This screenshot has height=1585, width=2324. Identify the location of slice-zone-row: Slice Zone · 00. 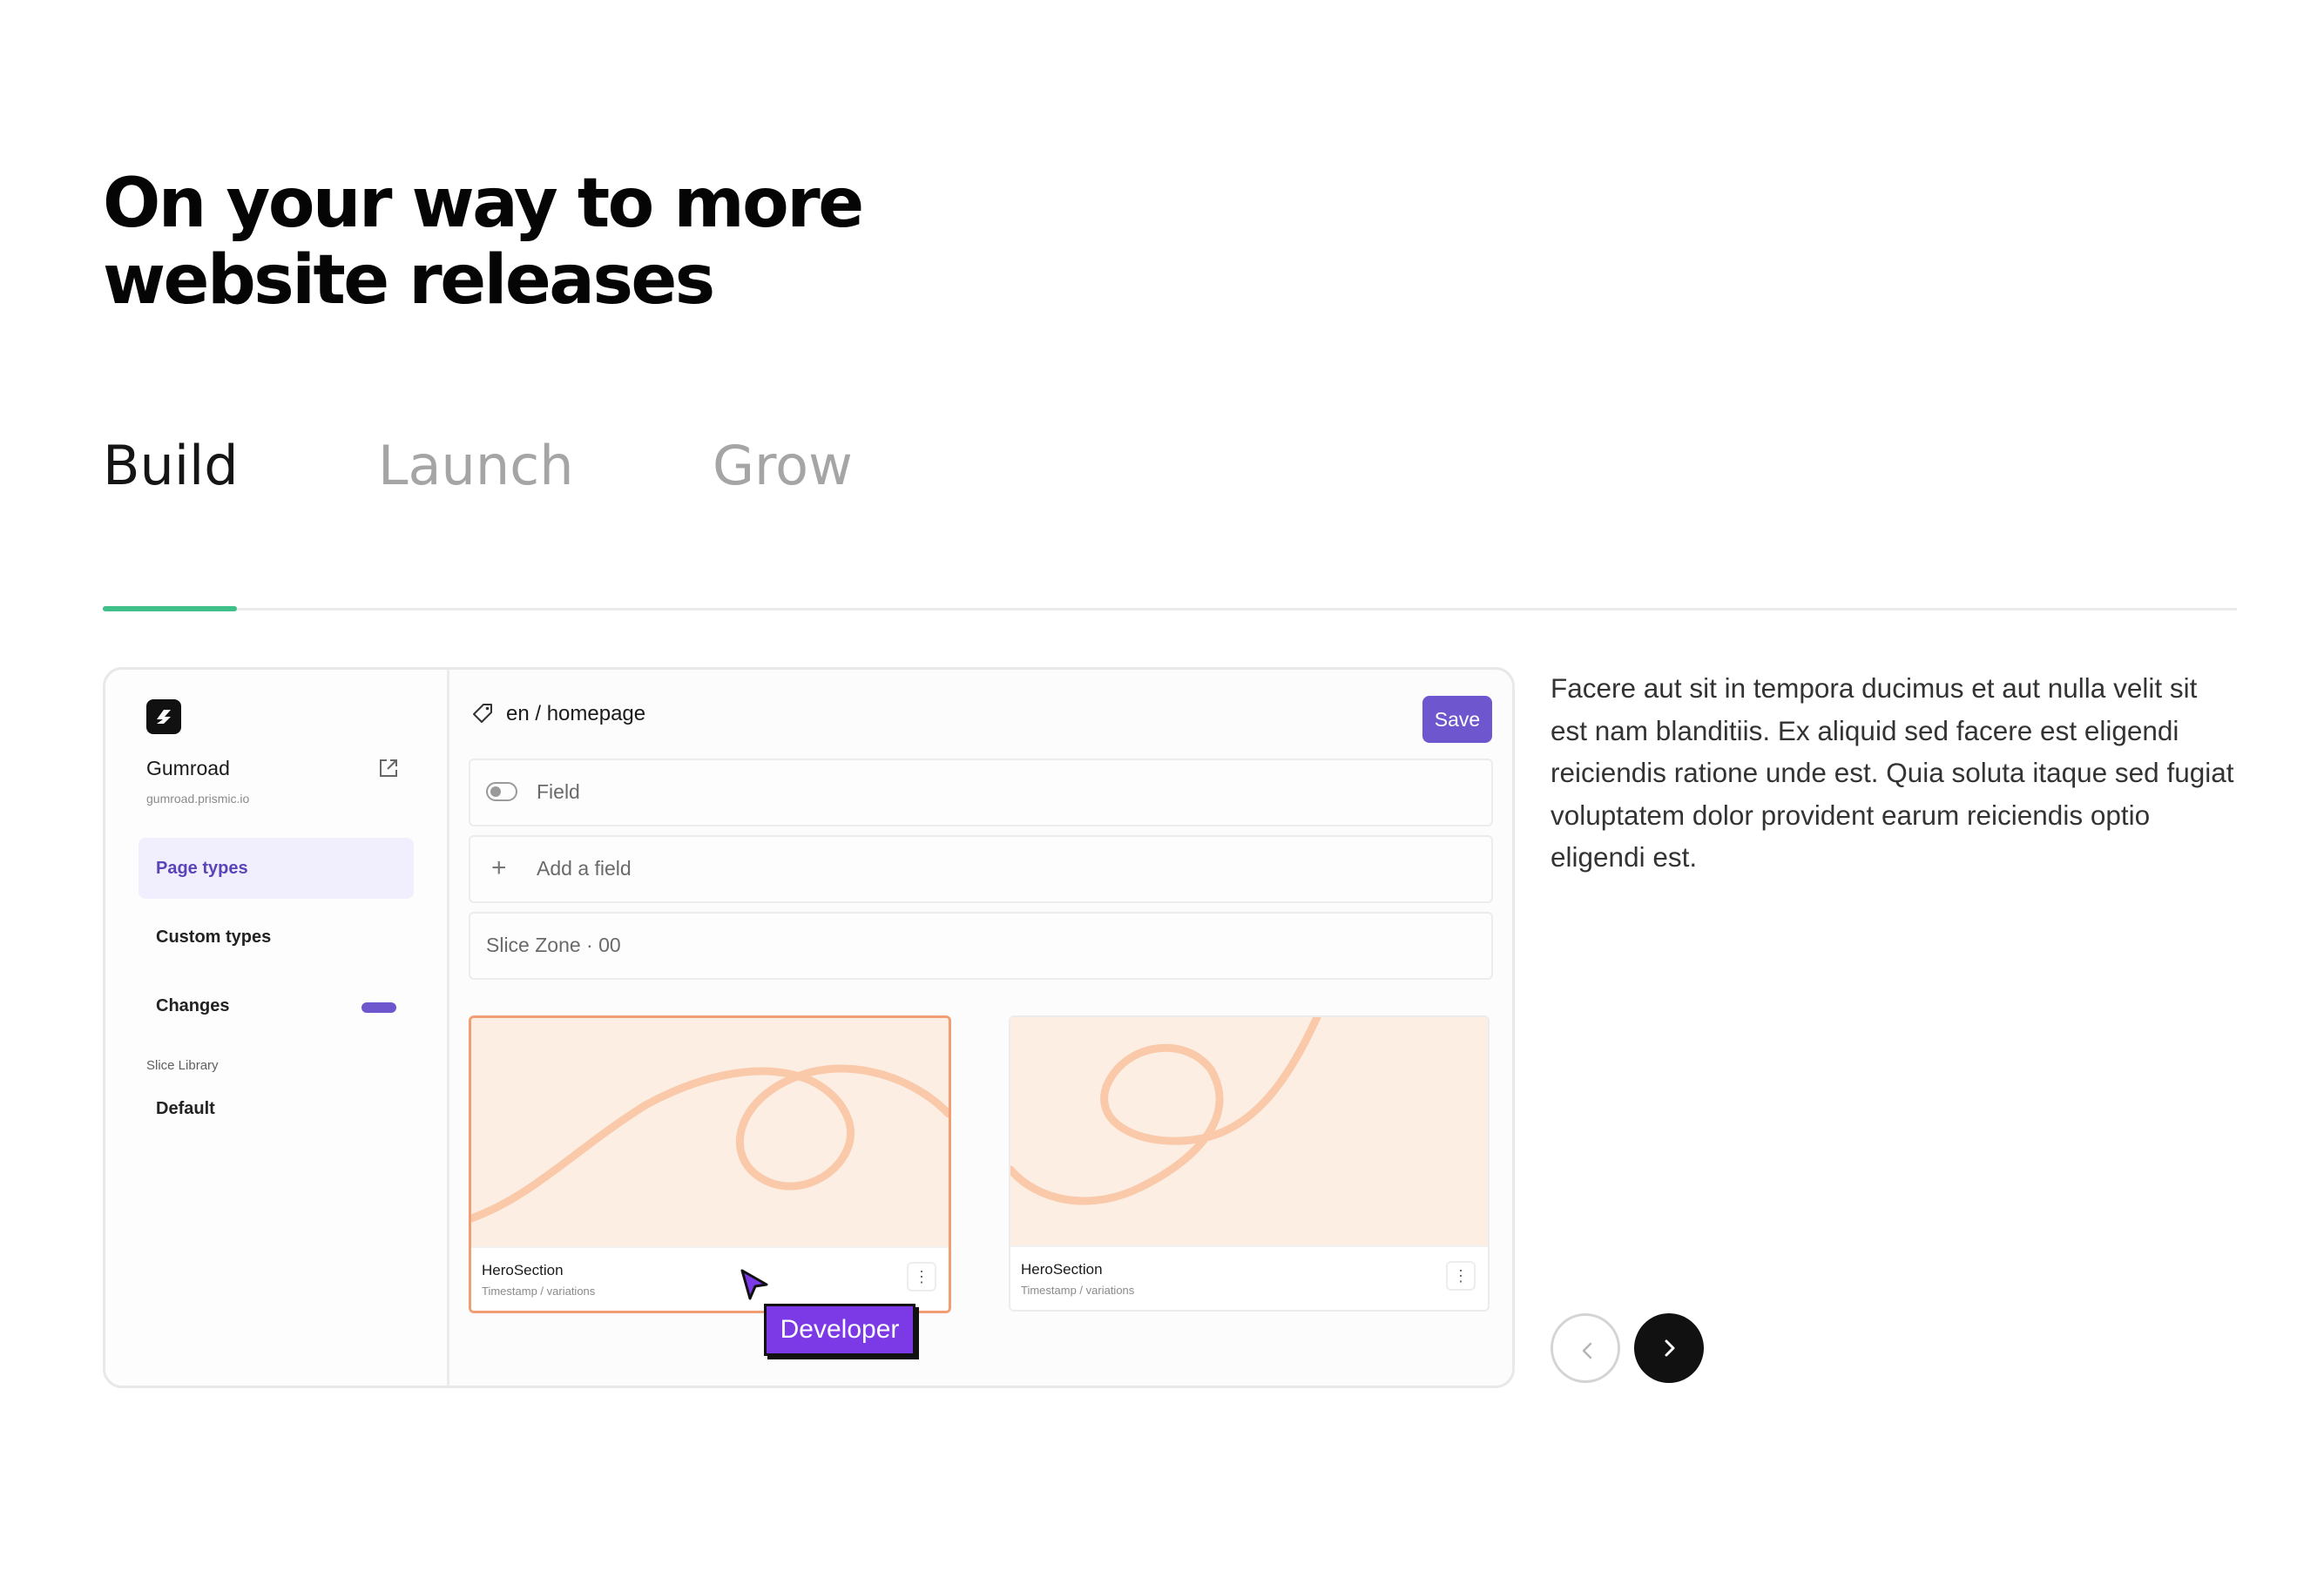
(981, 946).